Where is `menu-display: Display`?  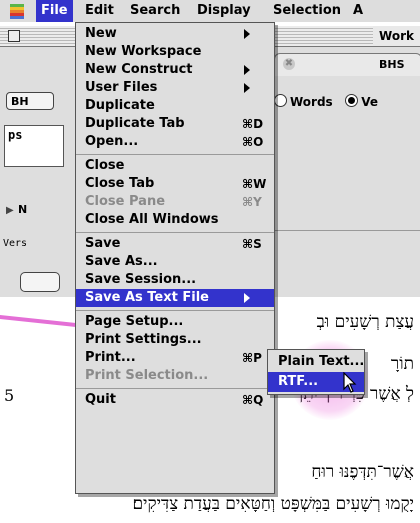
menu-display: Display is located at coordinates (224, 11).